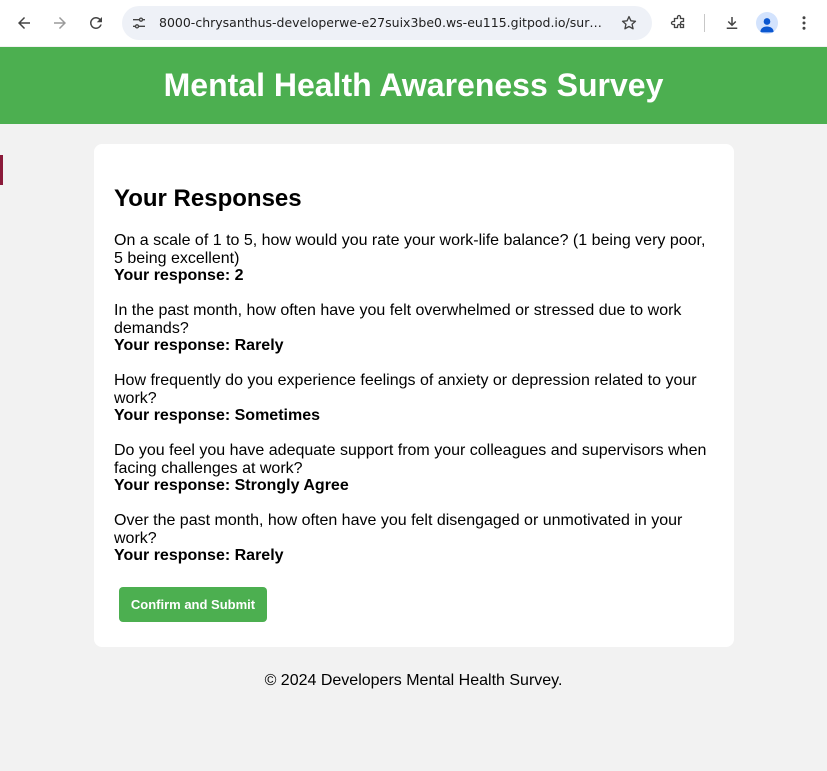  I want to click on downloads-button, so click(732, 23).